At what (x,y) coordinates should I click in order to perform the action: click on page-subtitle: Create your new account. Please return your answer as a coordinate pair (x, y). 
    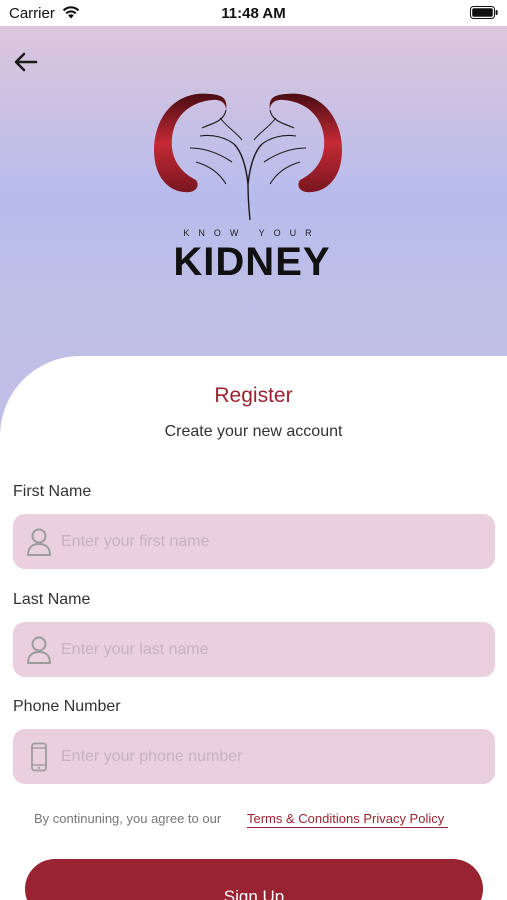
    Looking at the image, I should click on (253, 431).